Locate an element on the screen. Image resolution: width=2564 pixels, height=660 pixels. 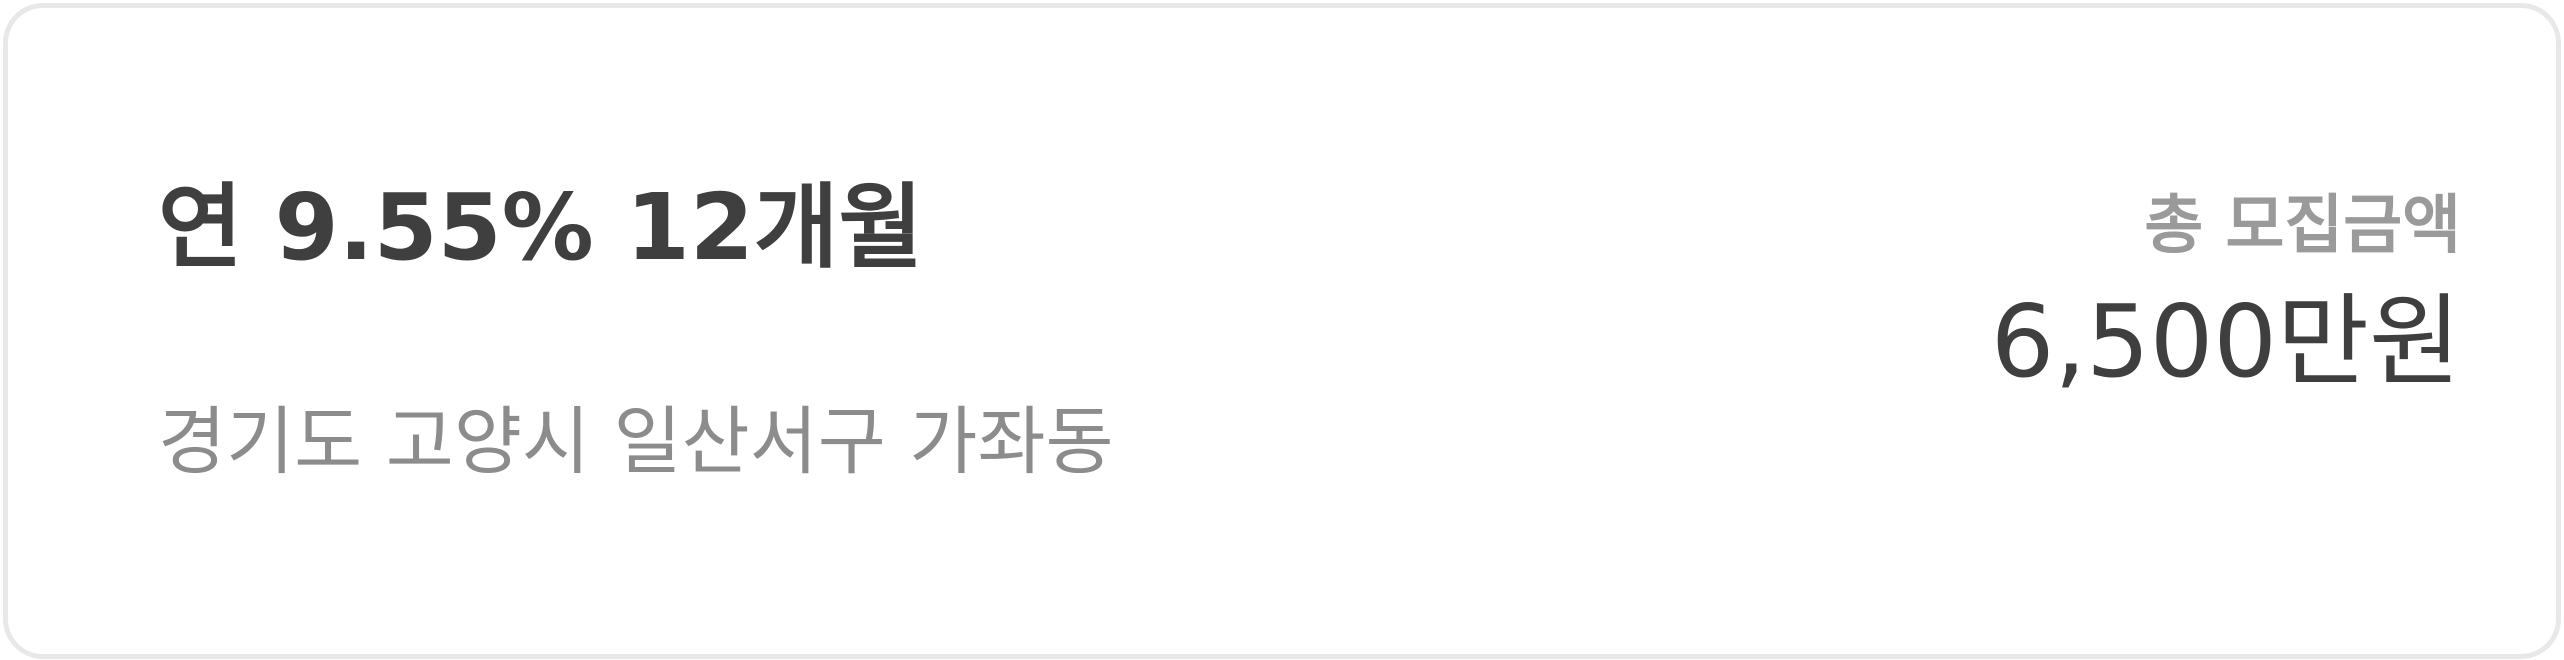
location-text: 경기도 고양시 일산서구 가좌동 is located at coordinates (636, 442).